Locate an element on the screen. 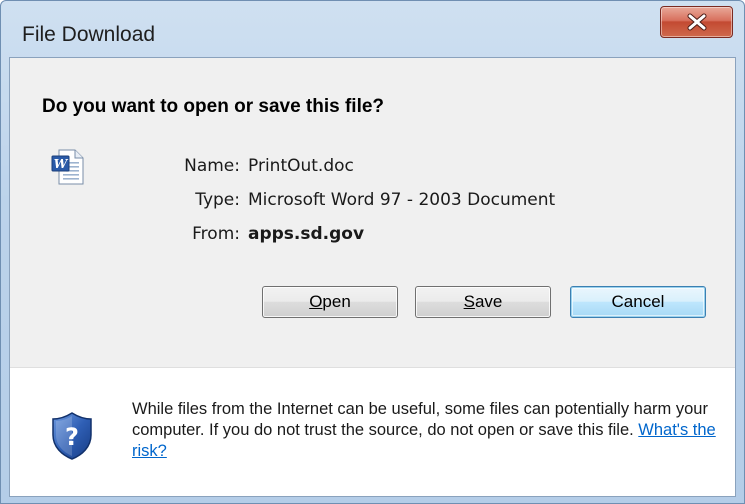  cancel-button: Cancel is located at coordinates (638, 302).